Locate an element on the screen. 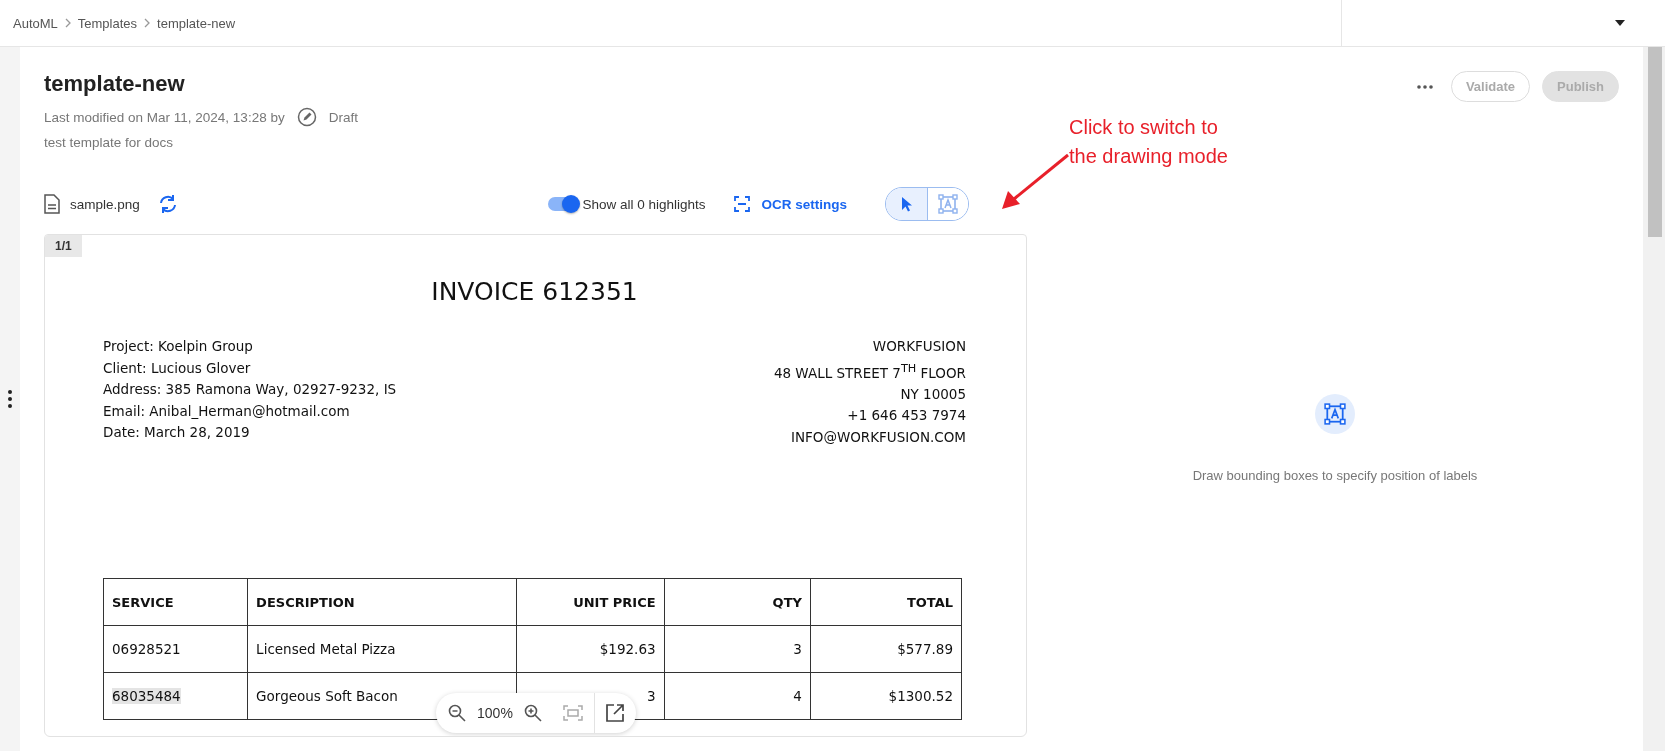 This screenshot has height=751, width=1665. column-header: SERVICE is located at coordinates (175, 602).